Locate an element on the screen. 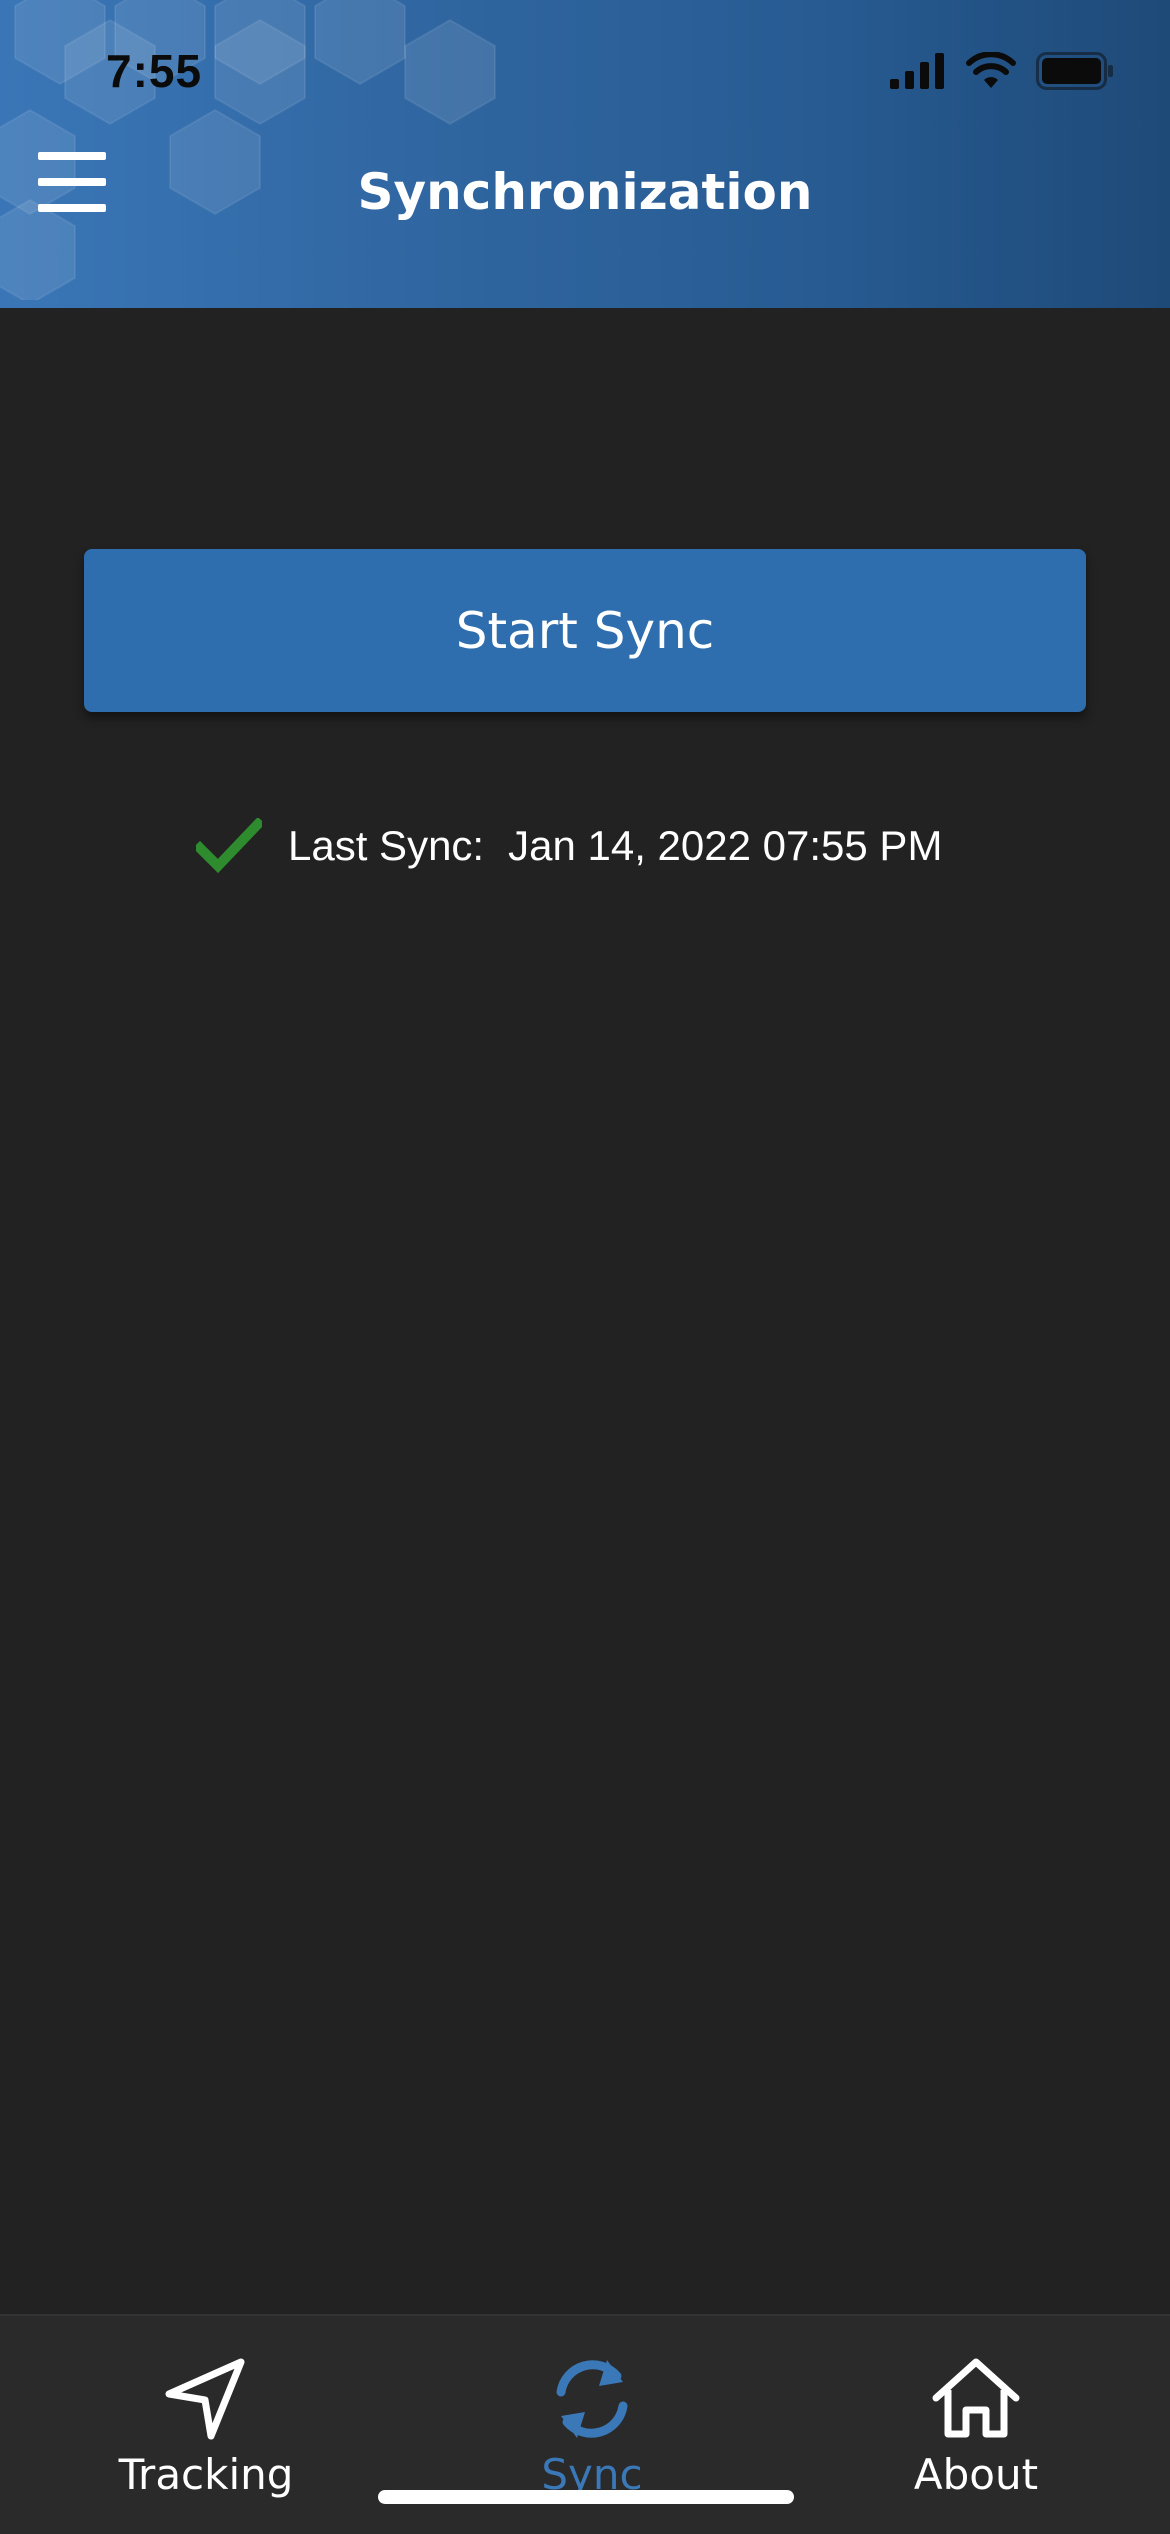 The height and width of the screenshot is (2534, 1170). tab-tracking: Tracking is located at coordinates (206, 2429).